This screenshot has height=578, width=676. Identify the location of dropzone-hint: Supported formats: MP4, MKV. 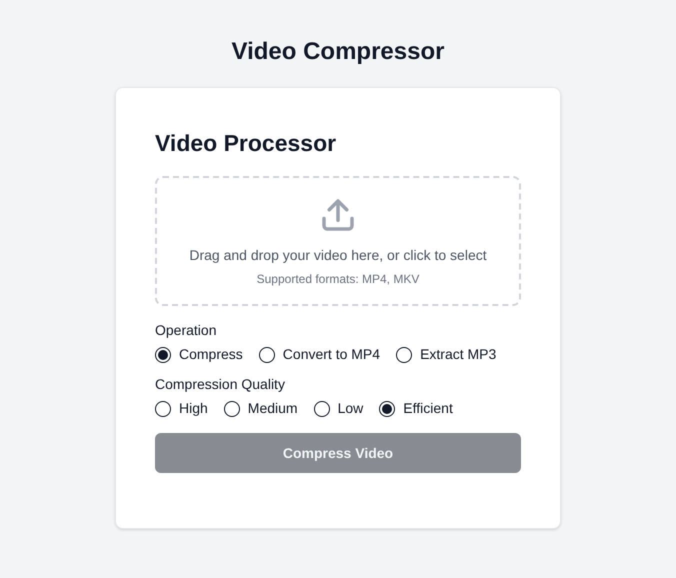
(338, 279).